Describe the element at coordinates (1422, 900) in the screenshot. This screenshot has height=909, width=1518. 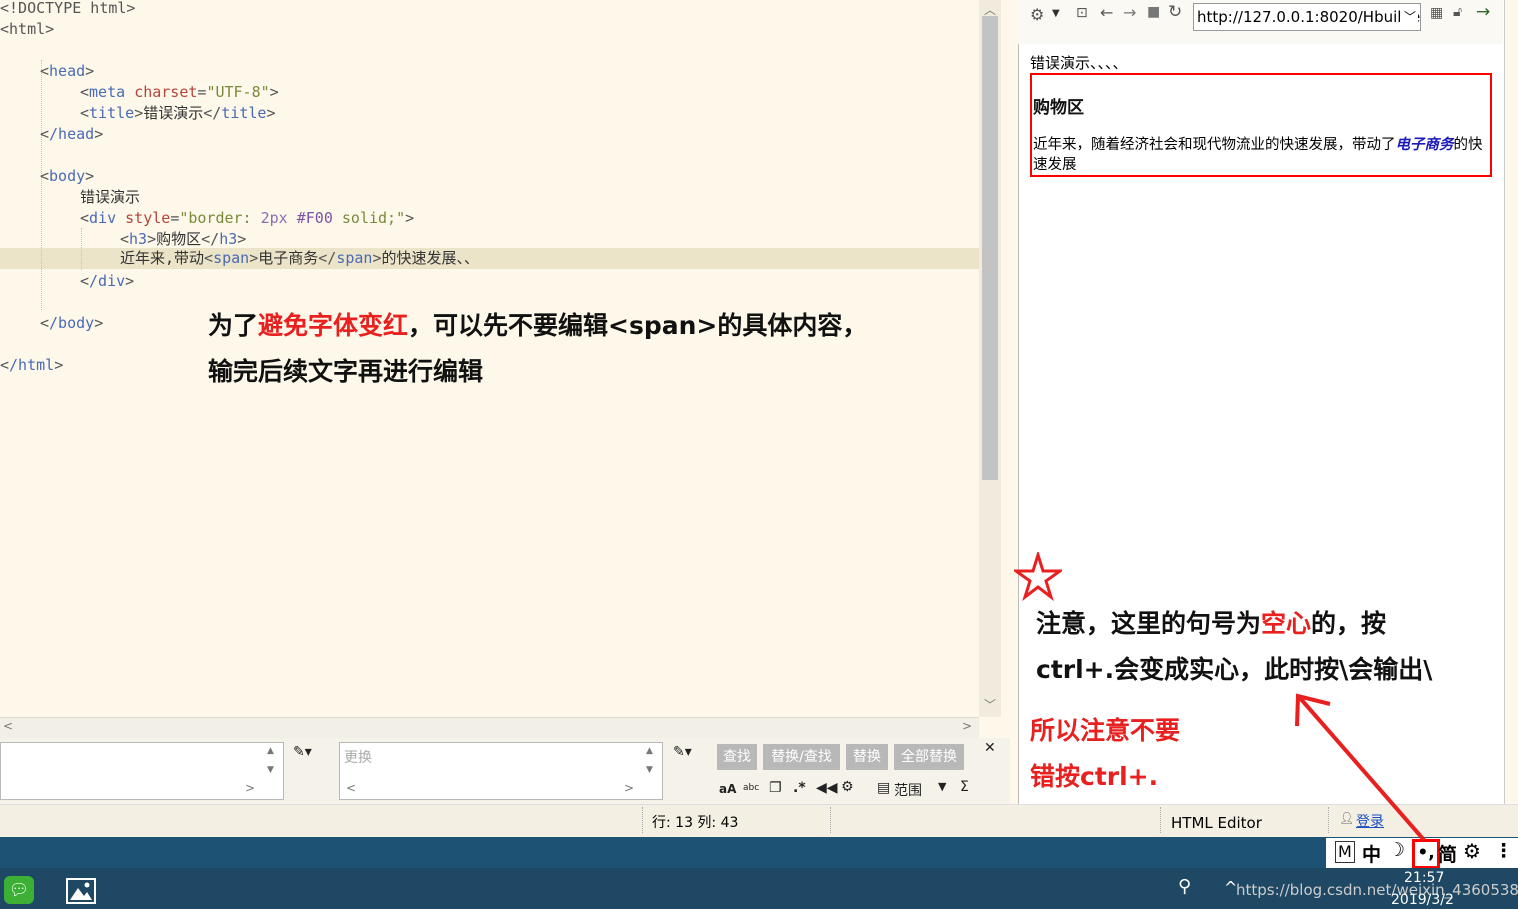
I see `clock-date: 2019/3/2` at that location.